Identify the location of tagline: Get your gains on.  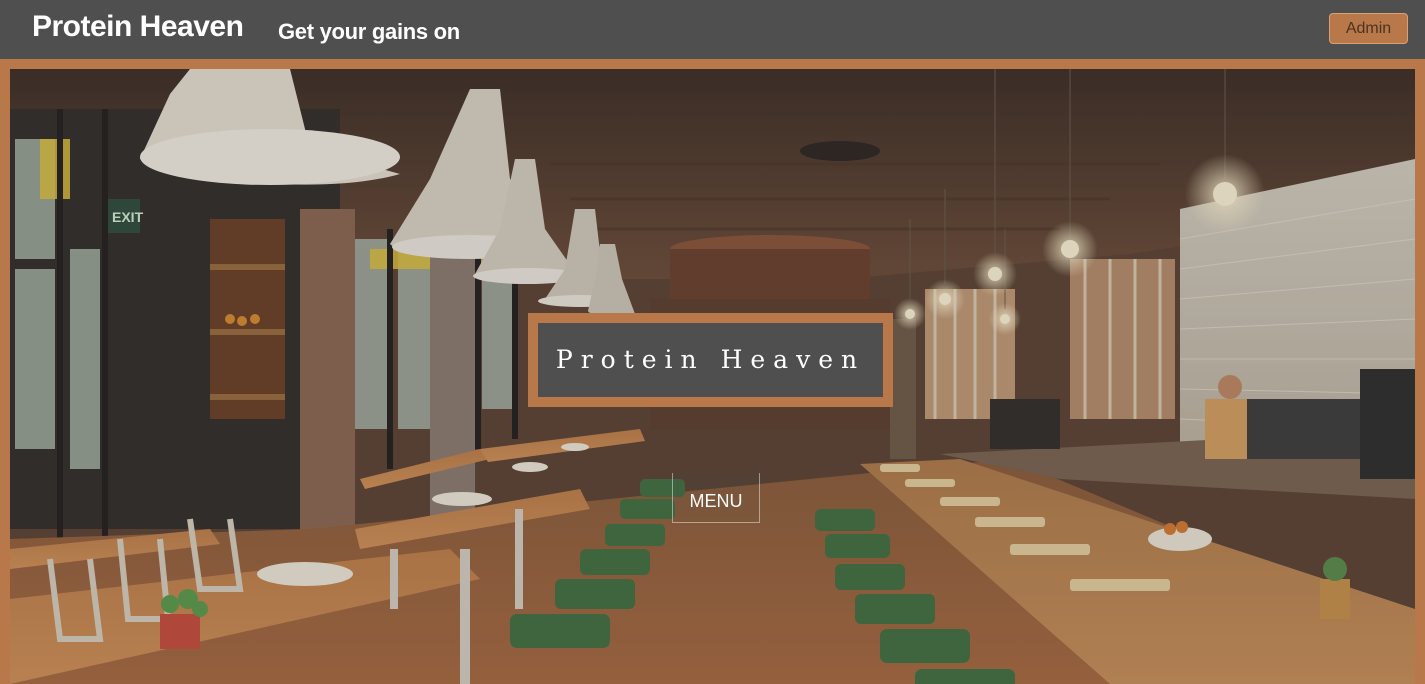
(369, 31).